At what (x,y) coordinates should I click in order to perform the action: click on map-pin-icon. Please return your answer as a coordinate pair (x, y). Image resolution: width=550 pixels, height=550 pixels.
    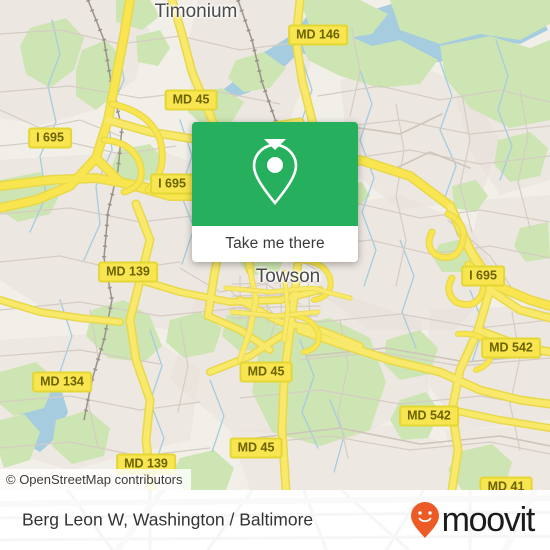
    Looking at the image, I should click on (275, 174).